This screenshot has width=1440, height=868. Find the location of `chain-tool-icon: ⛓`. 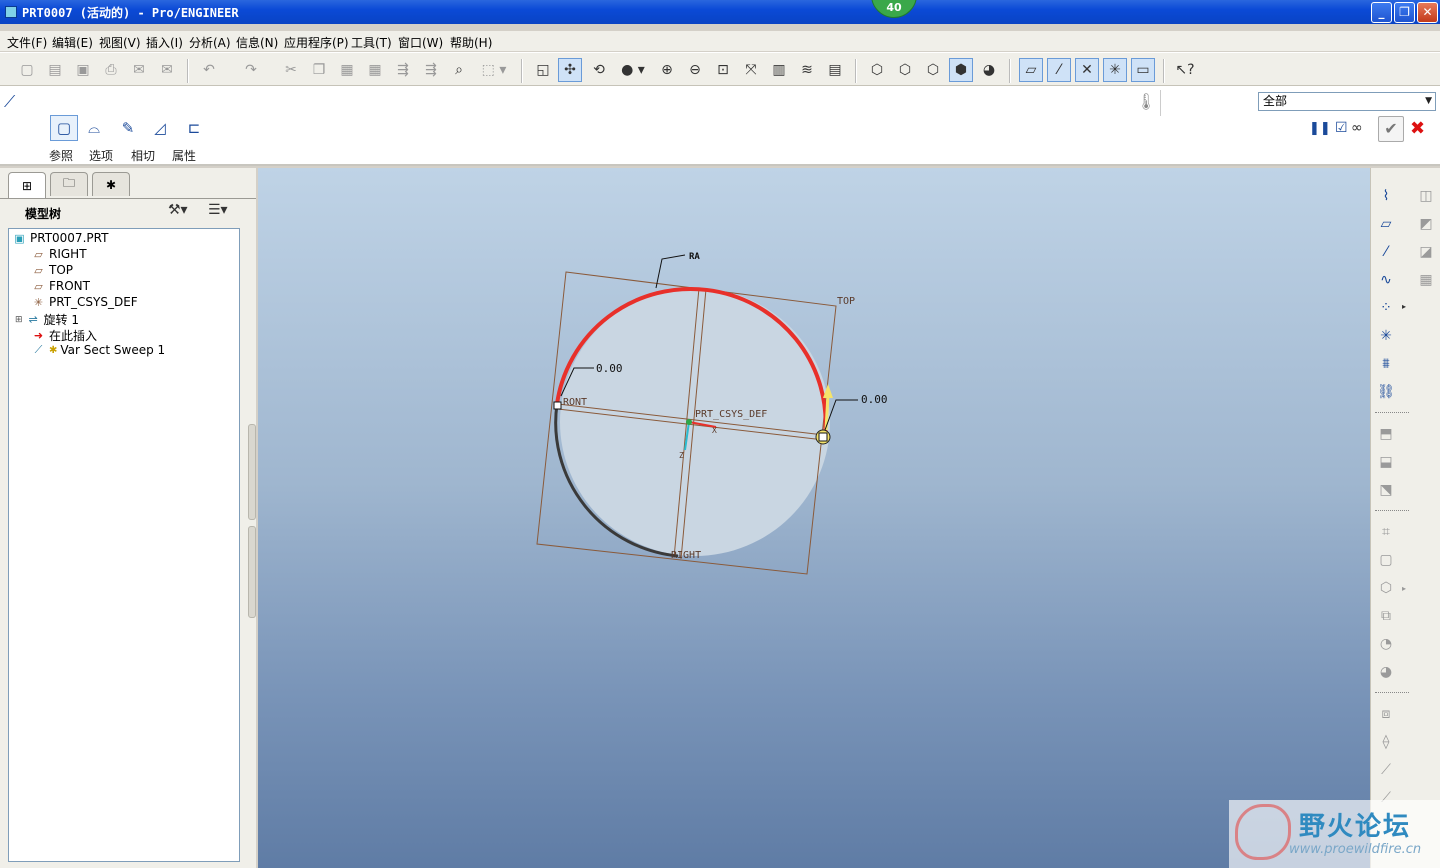

chain-tool-icon: ⛓ is located at coordinates (1386, 392).